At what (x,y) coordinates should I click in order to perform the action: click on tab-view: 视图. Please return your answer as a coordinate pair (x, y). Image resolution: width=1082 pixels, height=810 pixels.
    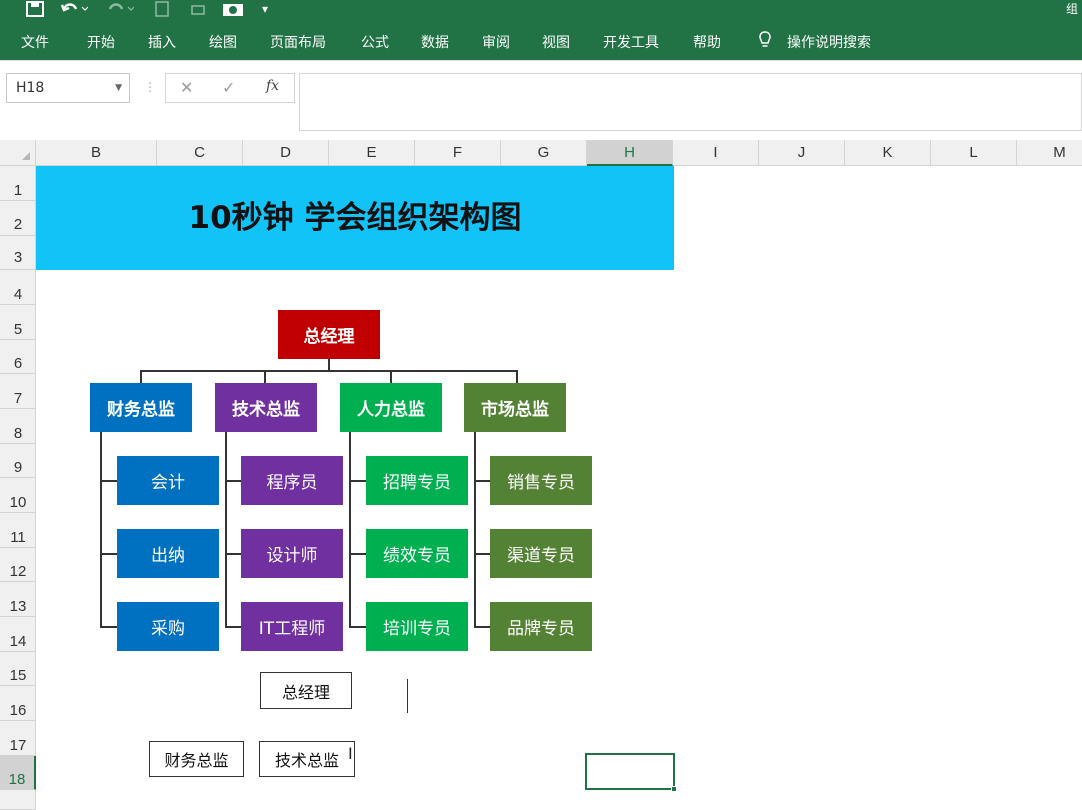
    Looking at the image, I should click on (556, 42).